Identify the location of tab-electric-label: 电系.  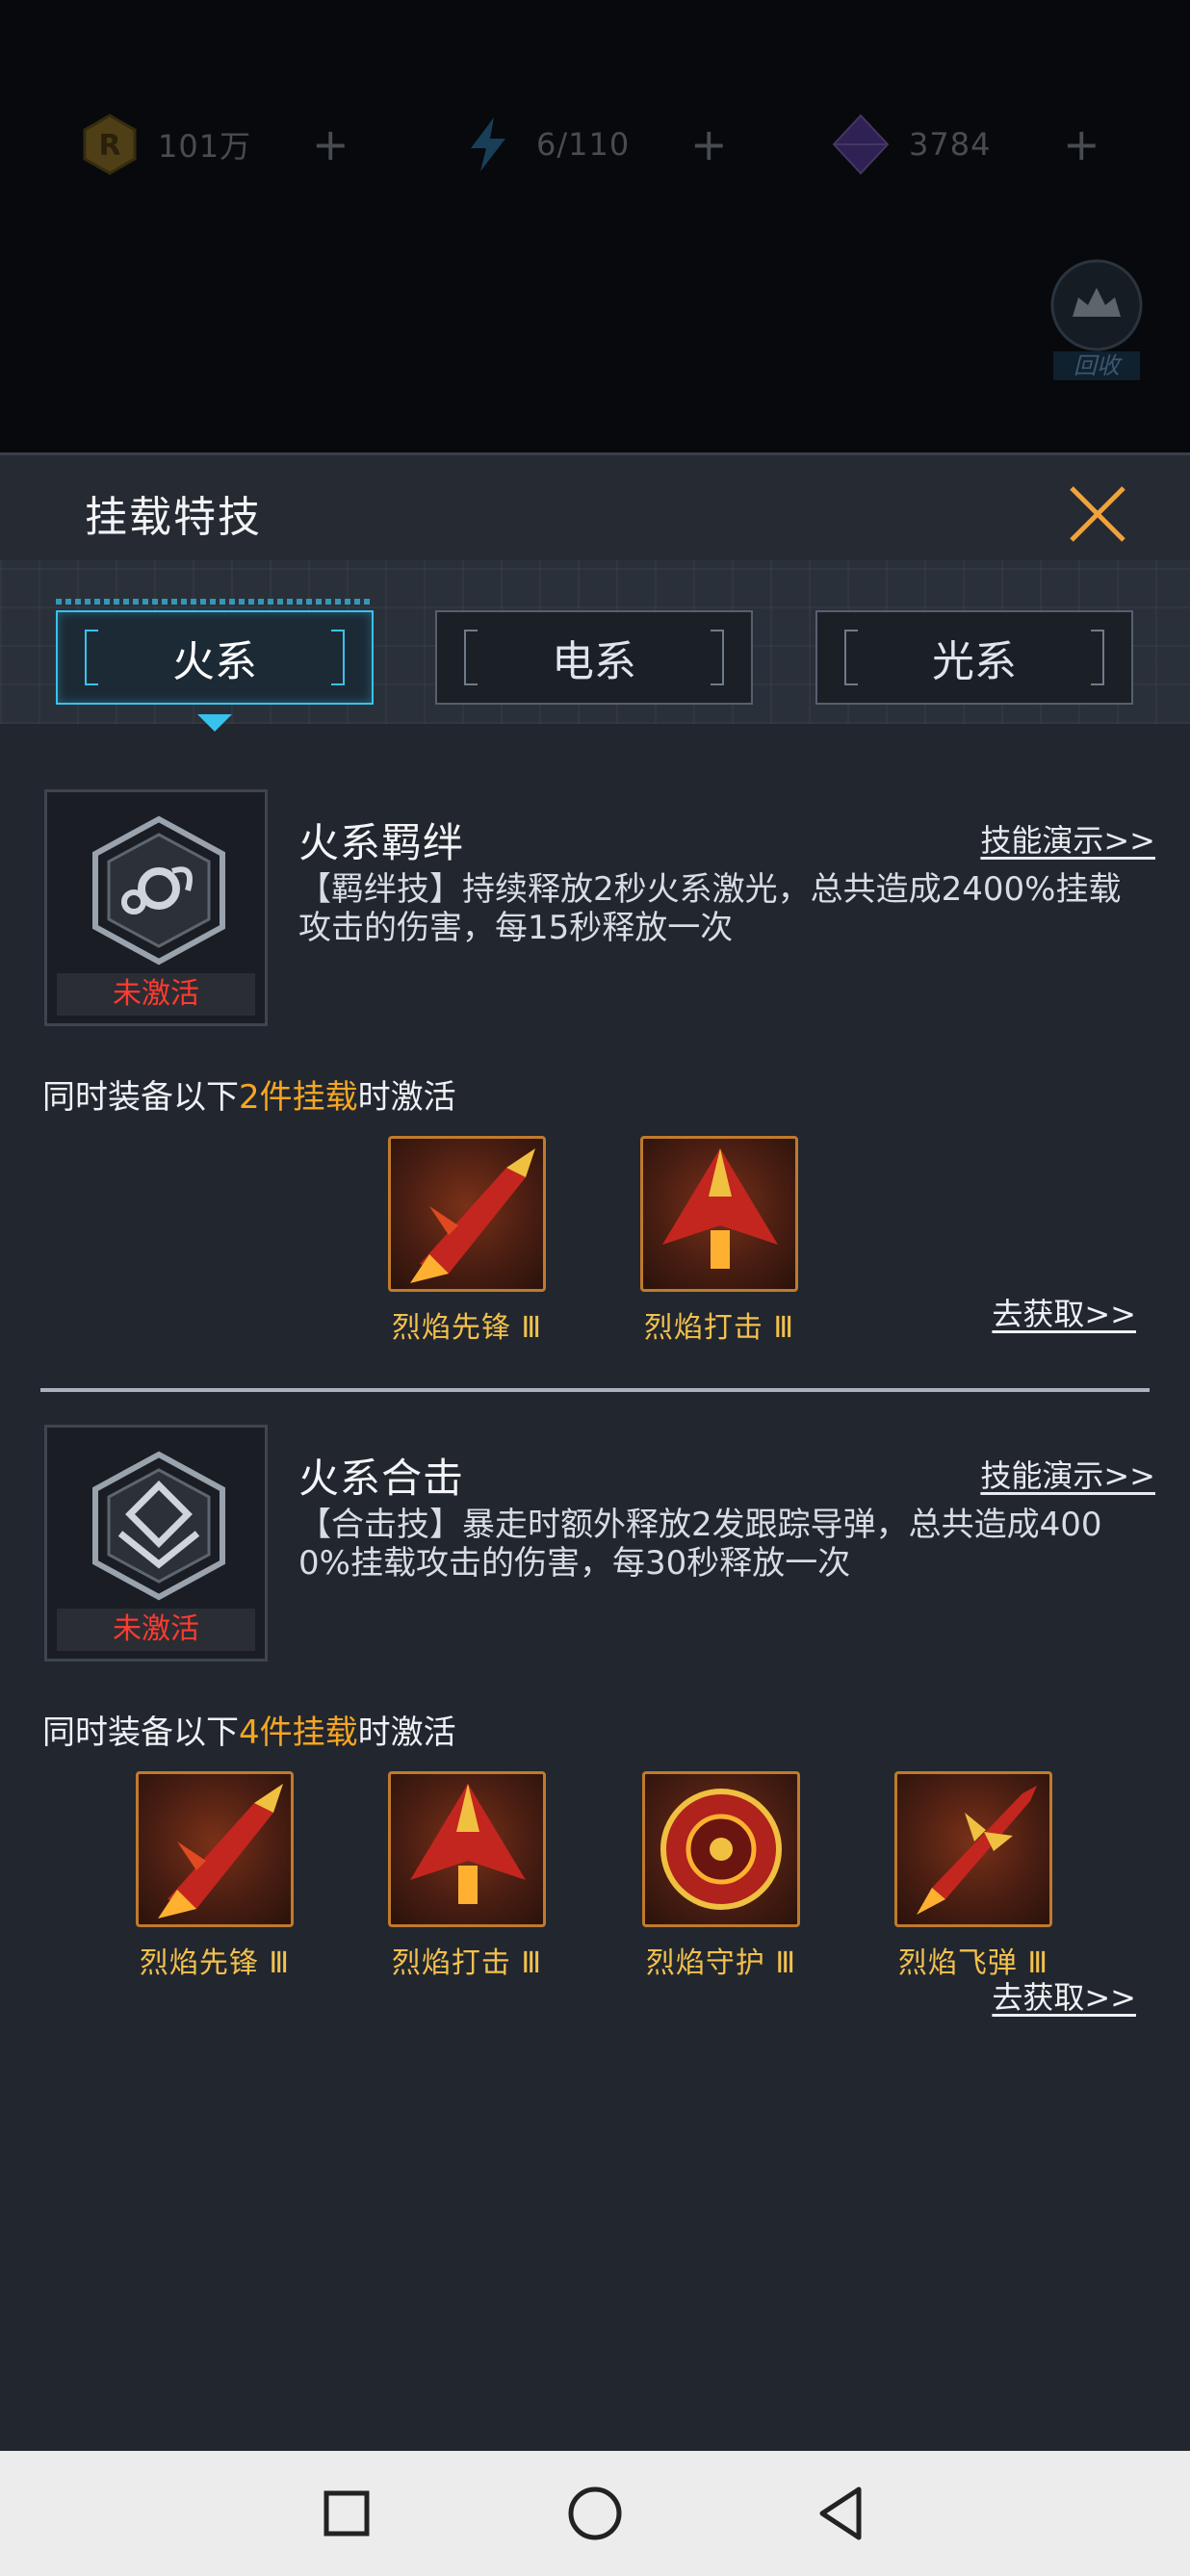
(594, 662).